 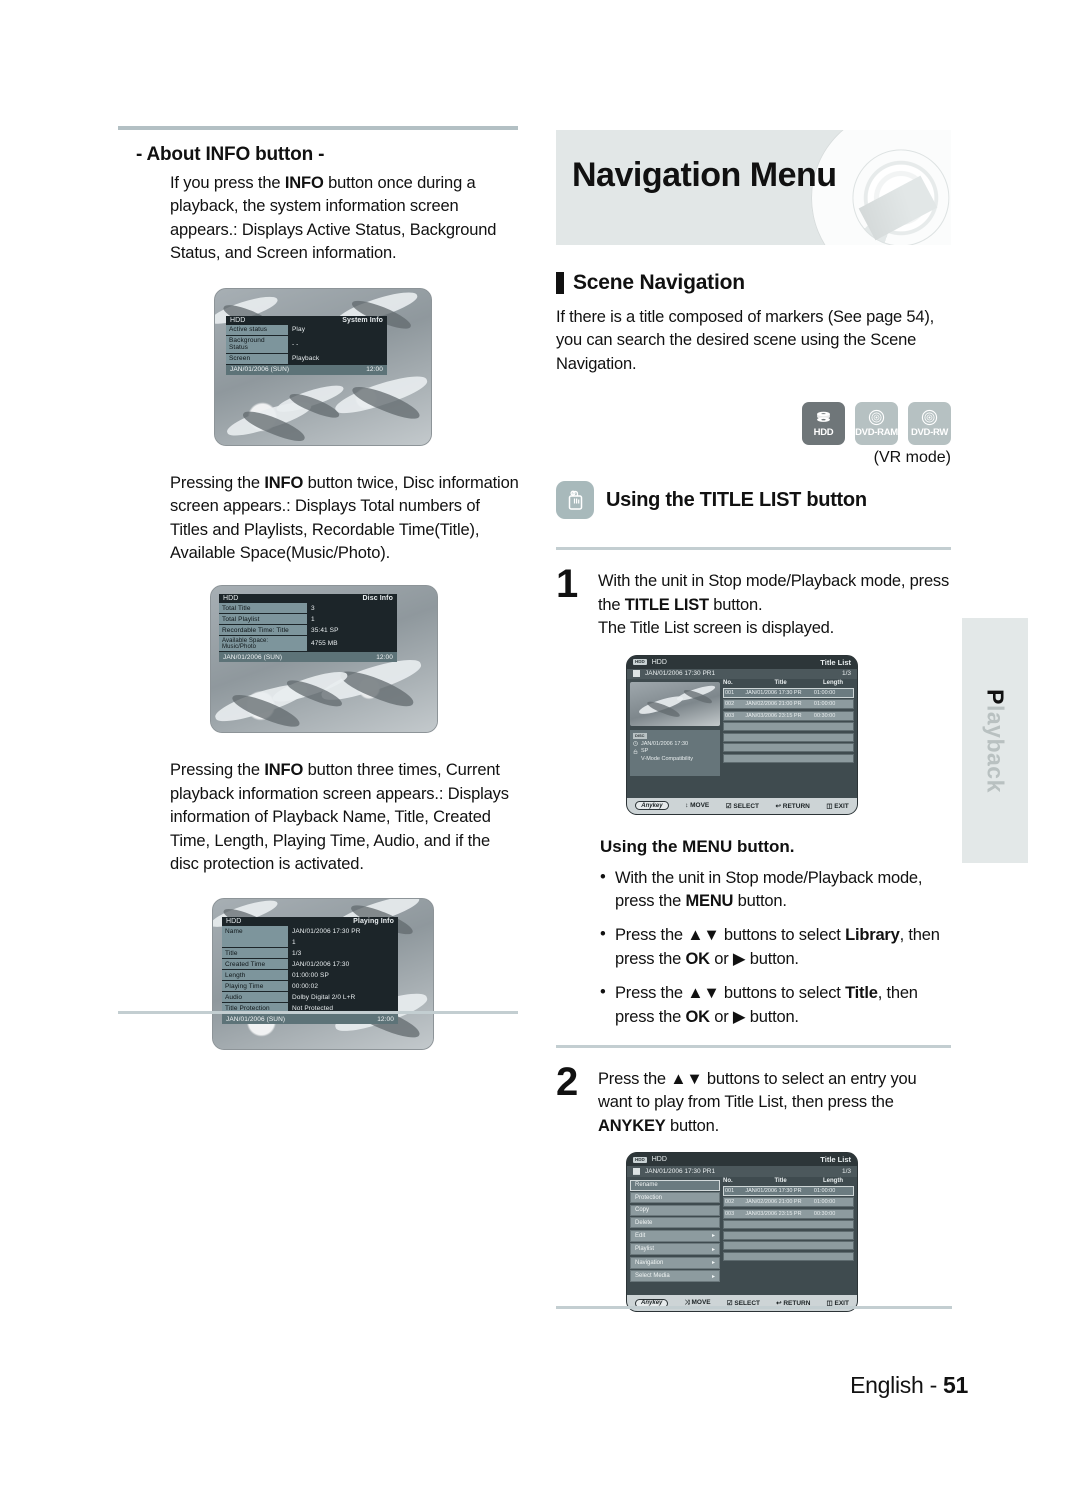 I want to click on scene-navigation-heading: Scene Navigation, so click(x=659, y=282).